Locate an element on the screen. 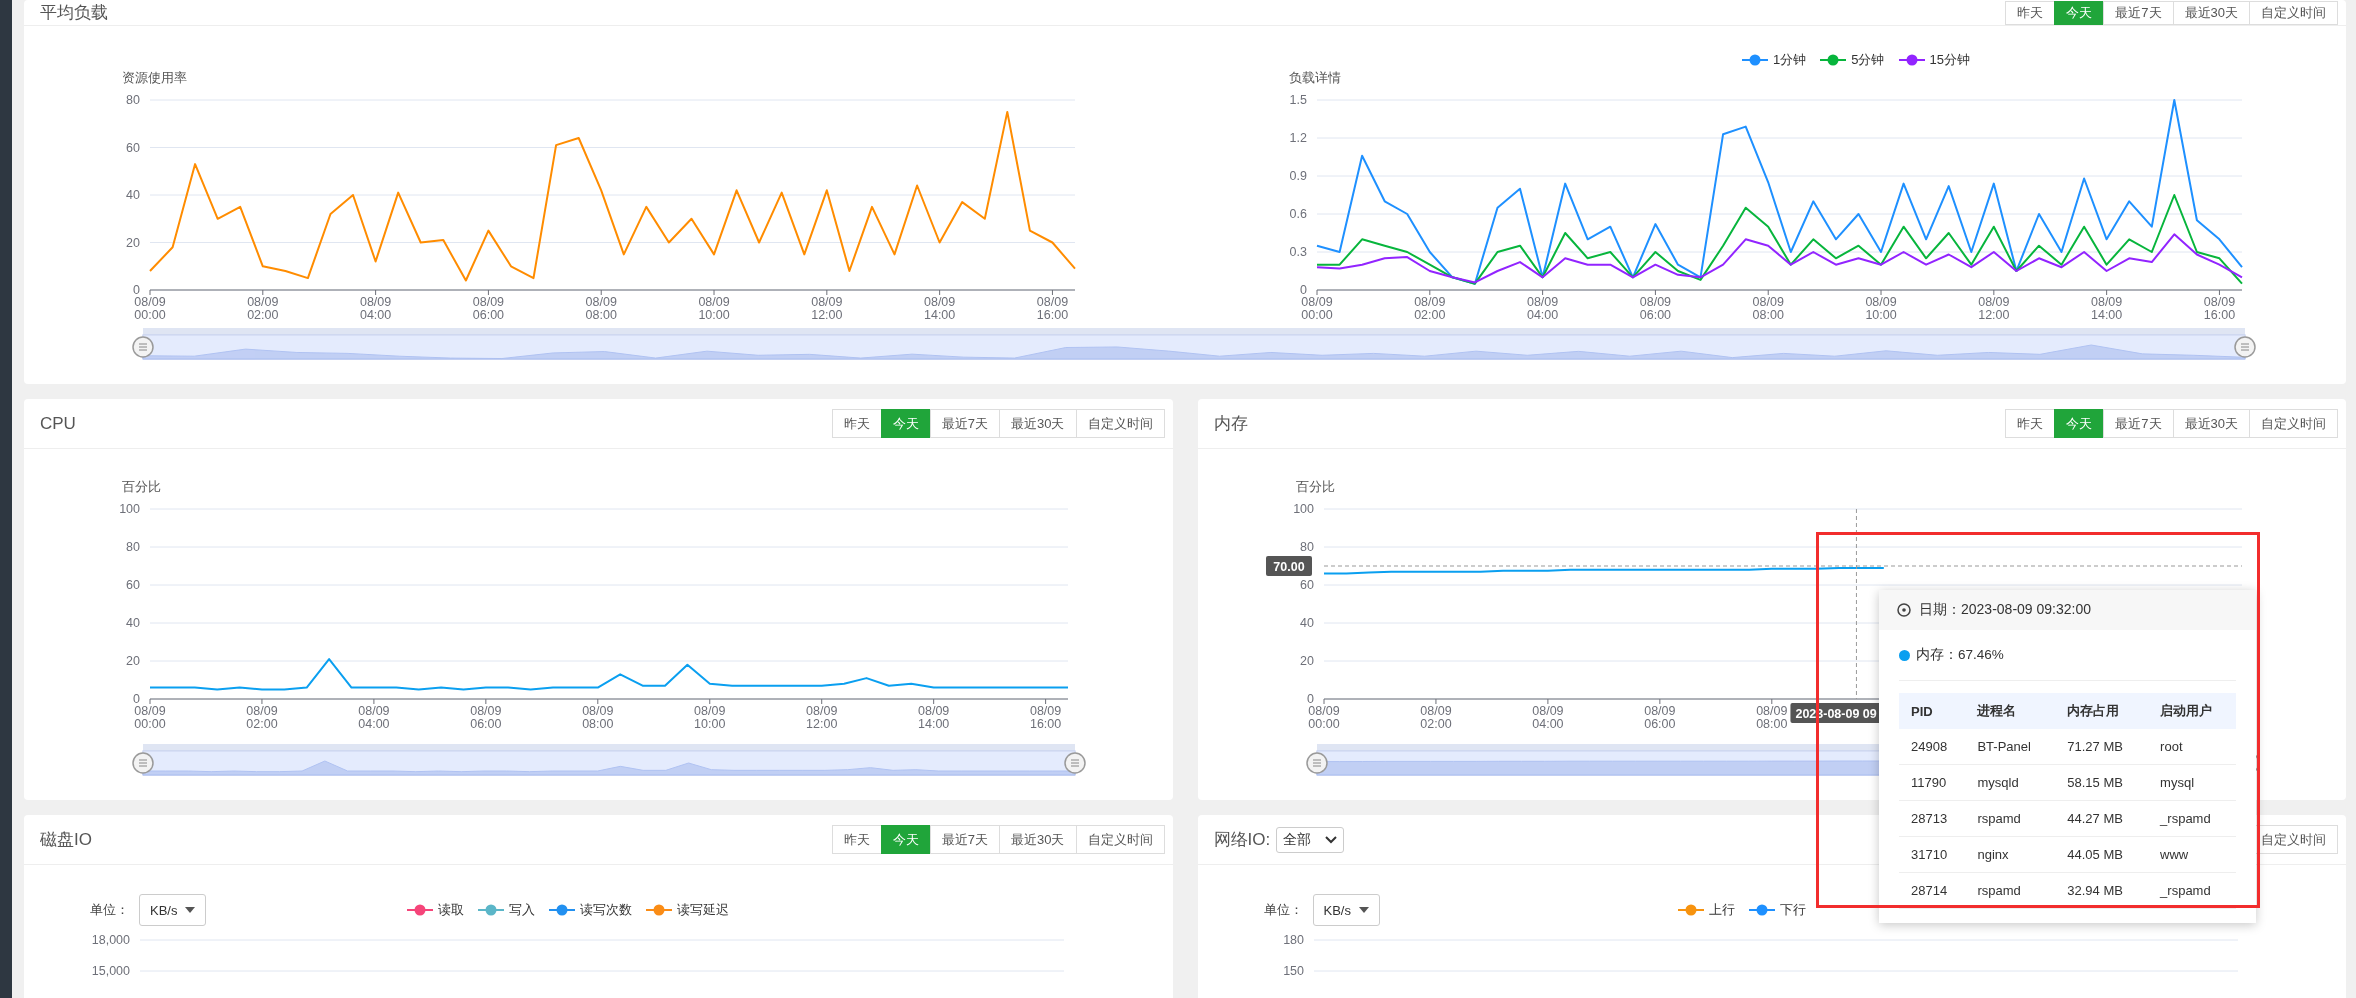 The height and width of the screenshot is (998, 2356). legend-label: 下行 is located at coordinates (1792, 910).